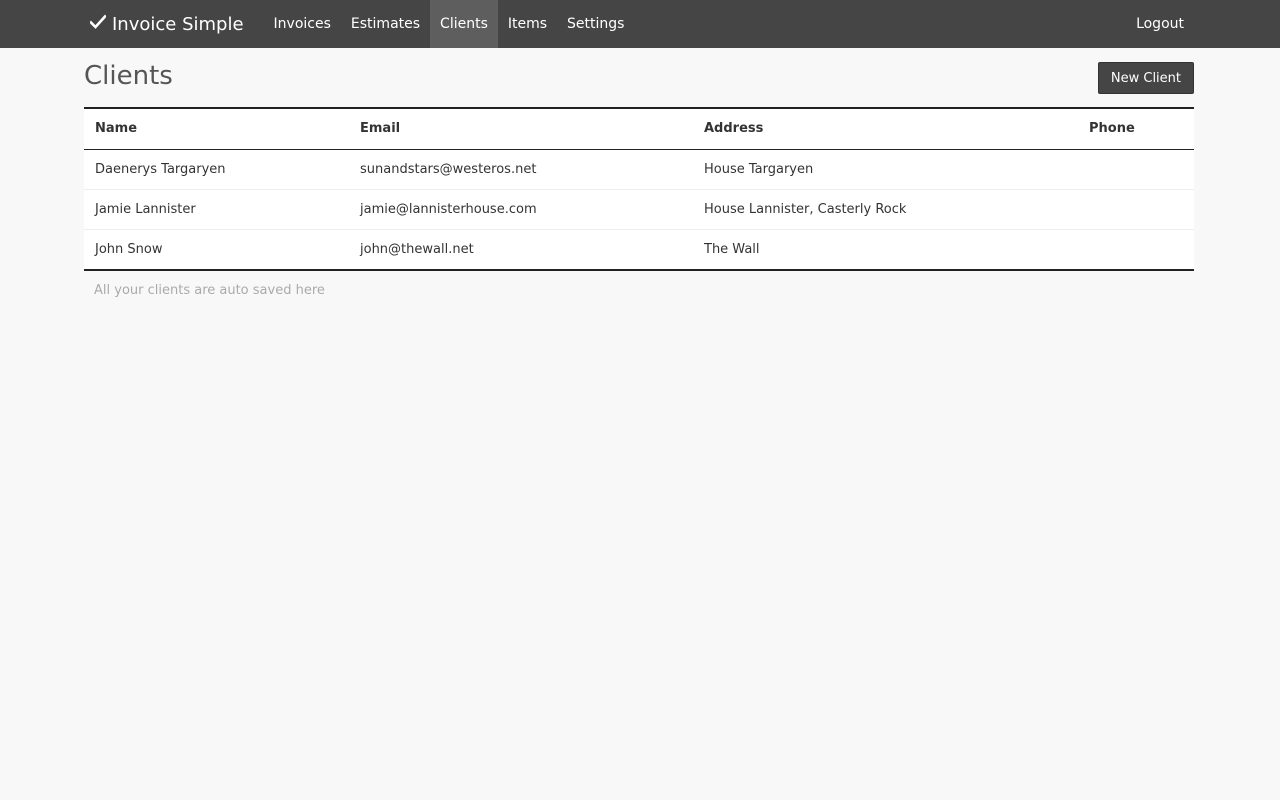 The height and width of the screenshot is (800, 1280). Describe the element at coordinates (595, 24) in the screenshot. I see `nav-item-settings: Settings` at that location.